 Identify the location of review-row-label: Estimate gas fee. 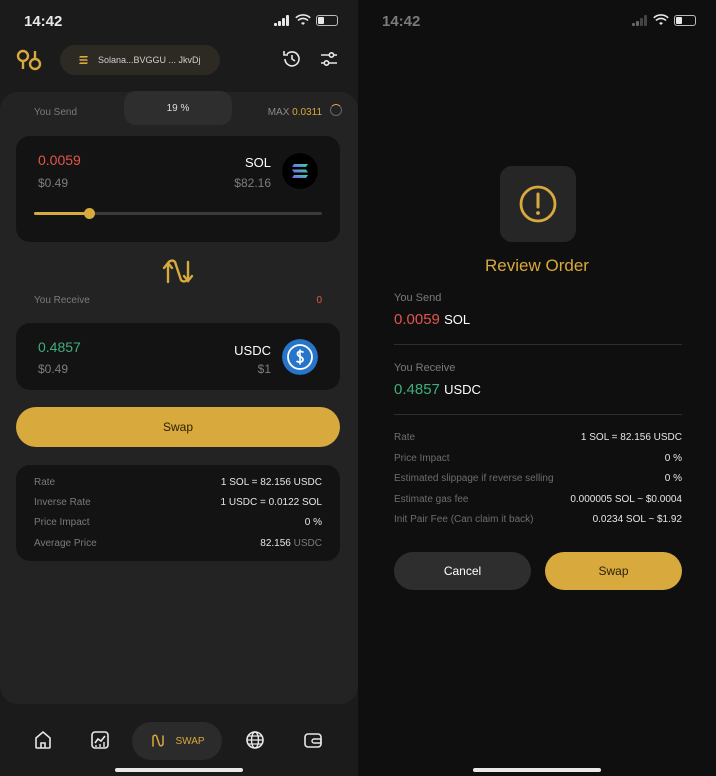
(431, 499).